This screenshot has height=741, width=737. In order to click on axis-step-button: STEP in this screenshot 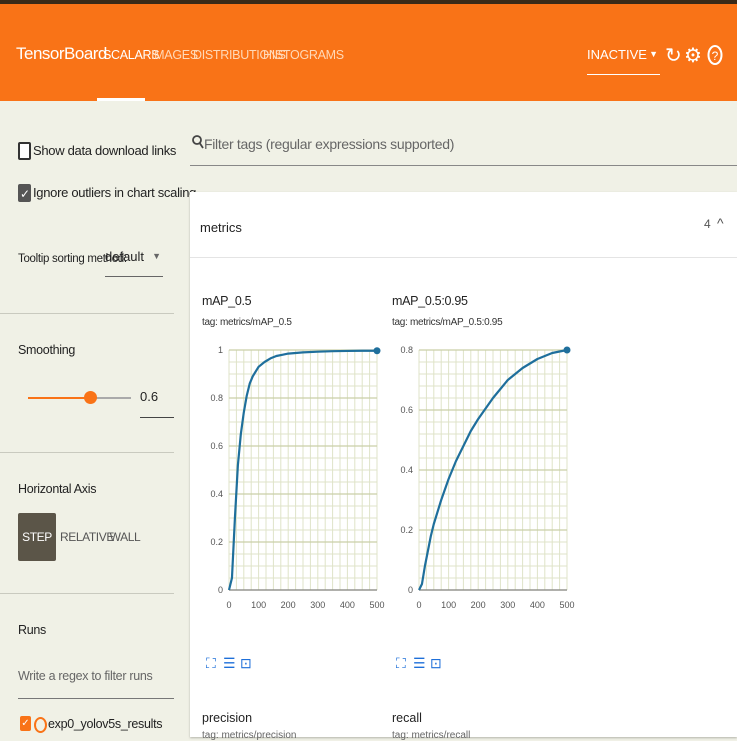, I will do `click(37, 537)`.